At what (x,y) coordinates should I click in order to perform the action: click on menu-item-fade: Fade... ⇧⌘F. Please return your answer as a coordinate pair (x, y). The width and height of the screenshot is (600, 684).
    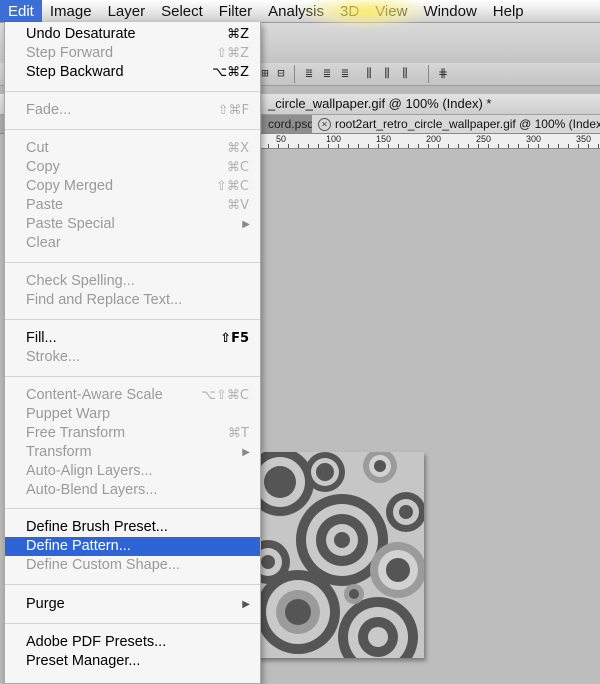
    Looking at the image, I should click on (132, 110).